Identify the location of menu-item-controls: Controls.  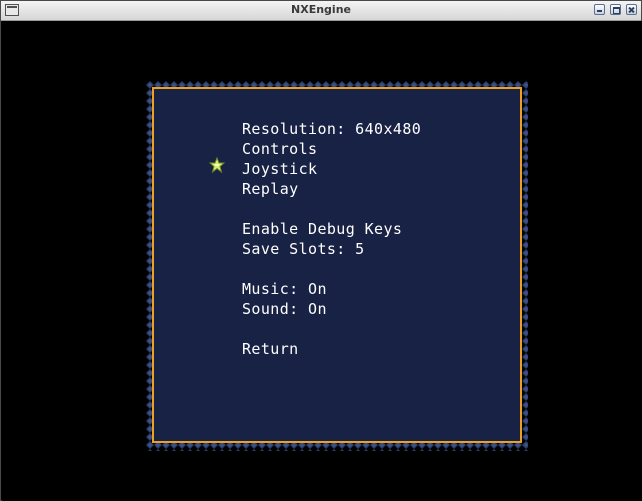
(331, 149).